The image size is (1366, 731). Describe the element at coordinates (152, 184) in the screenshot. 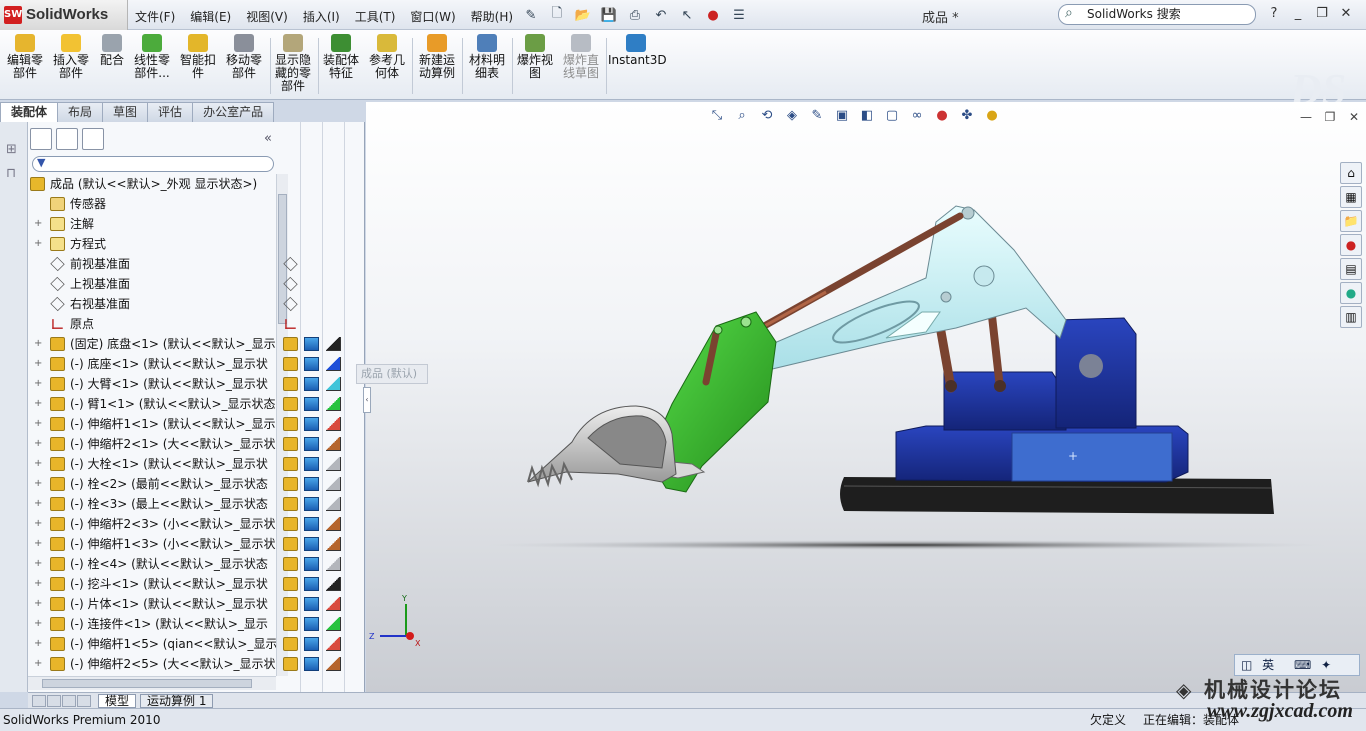

I see `tree-root-assembly: 成品 (默认<<默认>_外观 显示状态>)` at that location.